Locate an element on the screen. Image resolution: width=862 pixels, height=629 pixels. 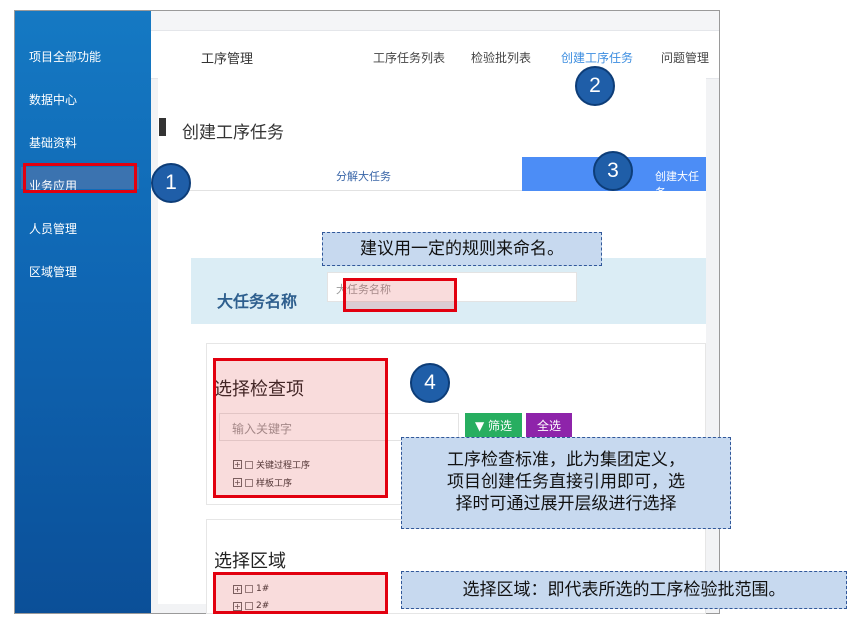
nav-inspection-list: 检验批列表 is located at coordinates (501, 57).